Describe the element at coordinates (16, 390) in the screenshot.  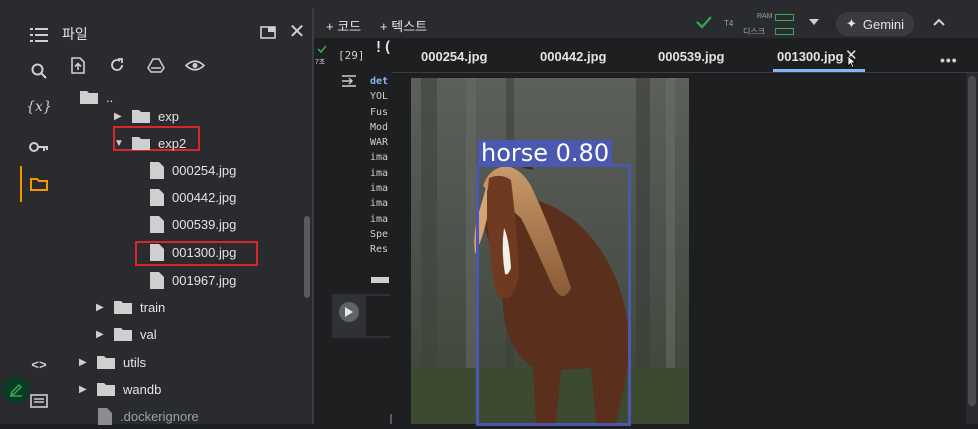
I see `edit-fab-icon` at that location.